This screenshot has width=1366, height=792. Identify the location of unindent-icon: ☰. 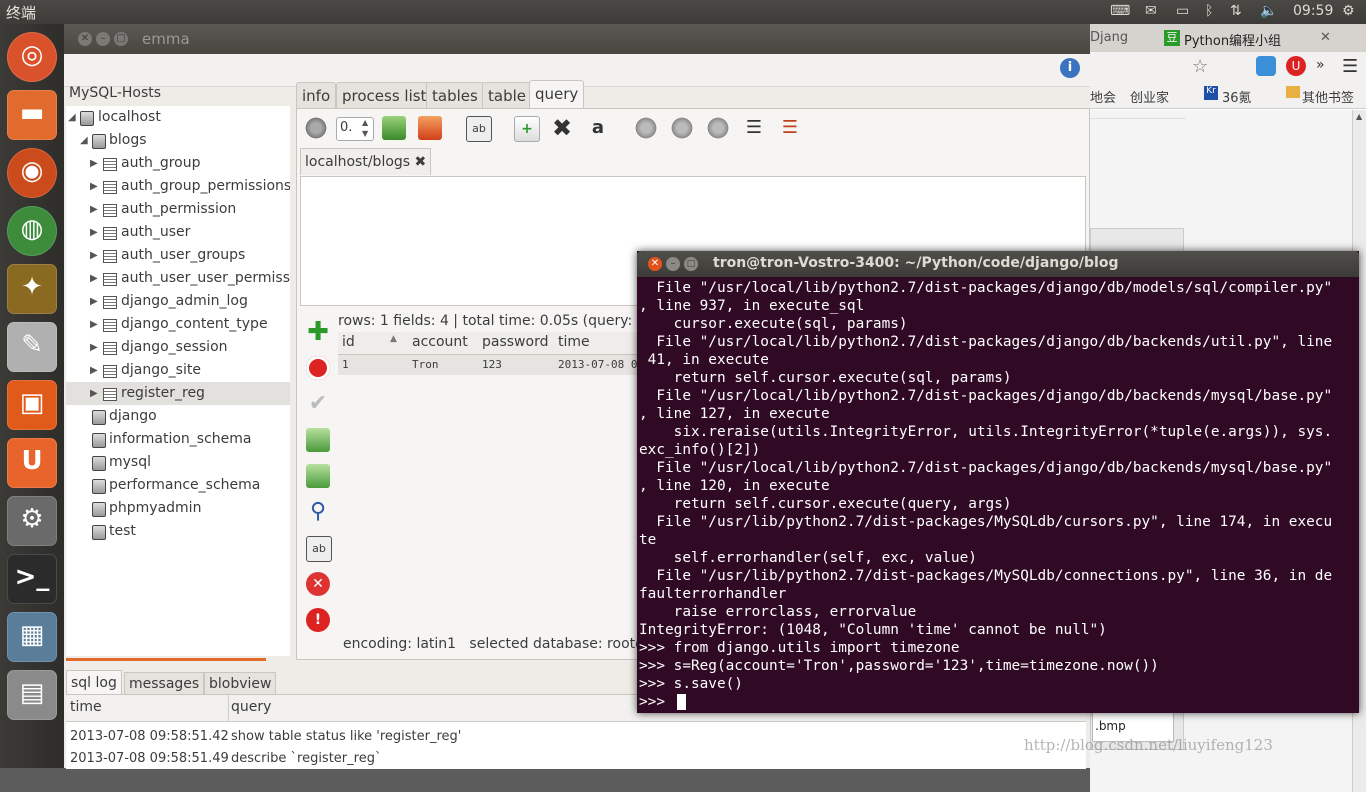
(790, 128).